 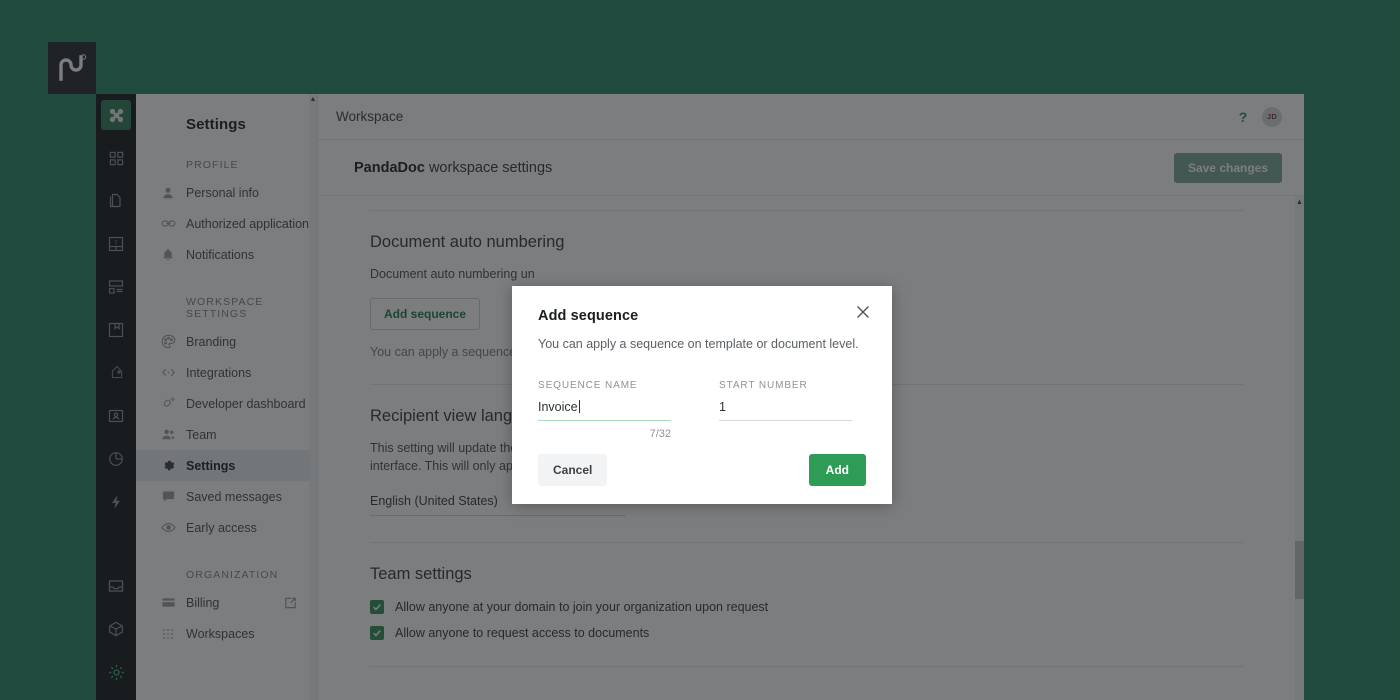 What do you see at coordinates (785, 405) in the screenshot?
I see `start-number-input: 1` at bounding box center [785, 405].